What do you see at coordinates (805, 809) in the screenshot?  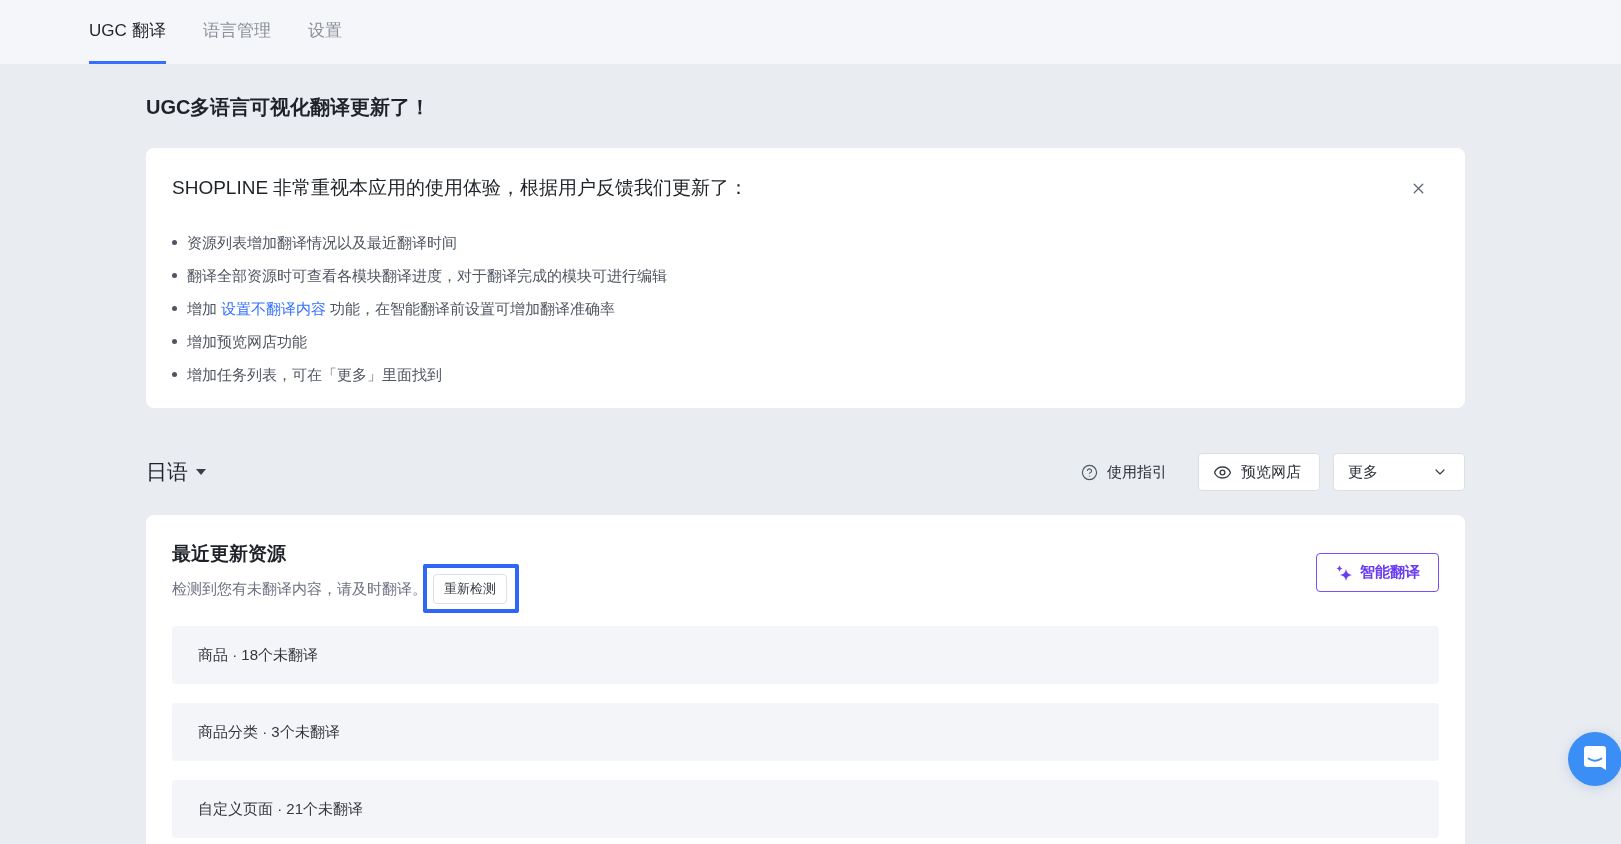 I see `resource-row: 自定义页面 · 21个未翻译` at bounding box center [805, 809].